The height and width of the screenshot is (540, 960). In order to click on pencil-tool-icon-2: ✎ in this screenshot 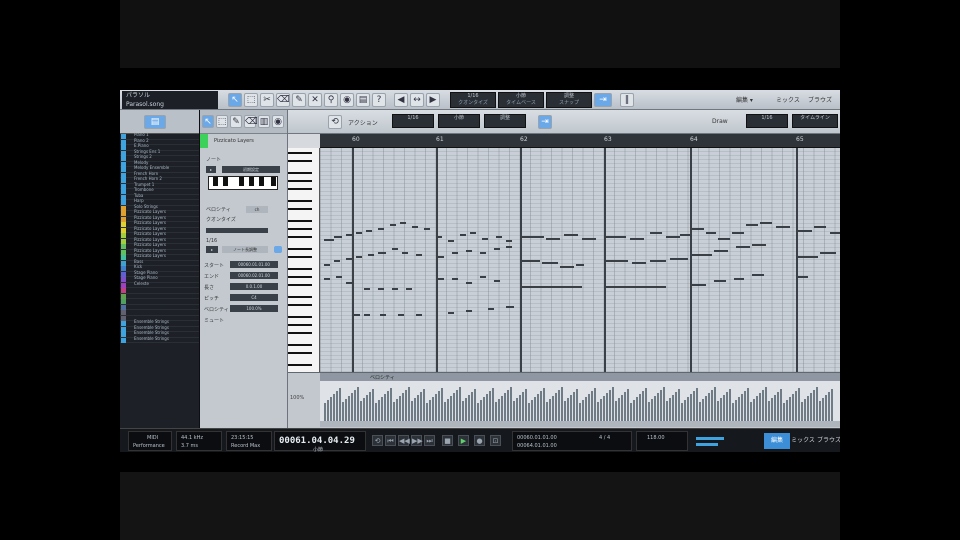, I will do `click(236, 121)`.